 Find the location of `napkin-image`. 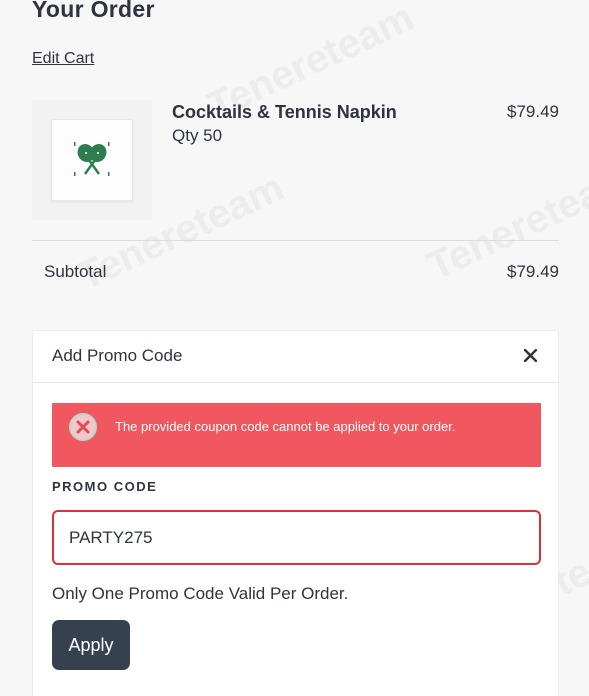

napkin-image is located at coordinates (92, 160).